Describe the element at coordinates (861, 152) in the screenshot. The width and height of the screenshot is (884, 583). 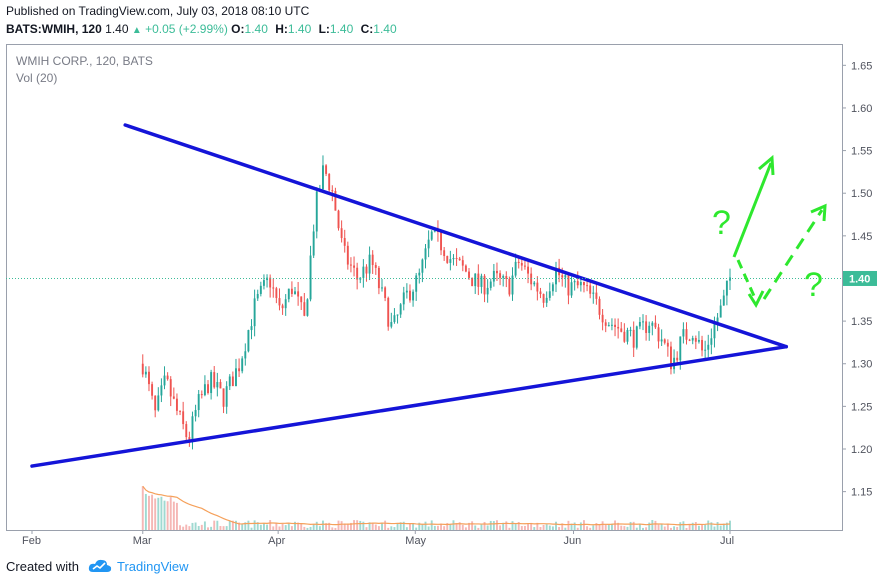
I see `price-tick-label: 1.55` at that location.